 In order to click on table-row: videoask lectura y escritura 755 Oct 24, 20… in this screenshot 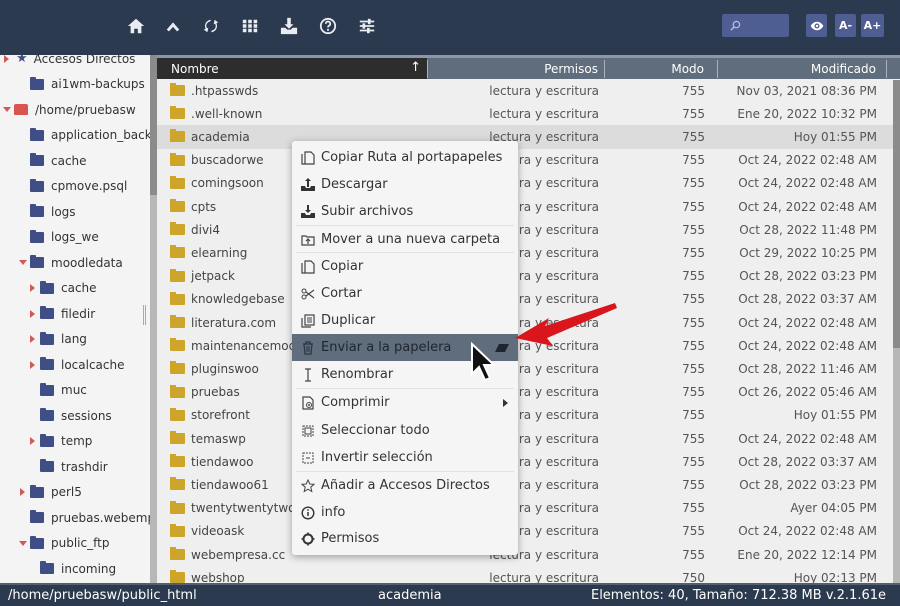, I will do `click(528, 531)`.